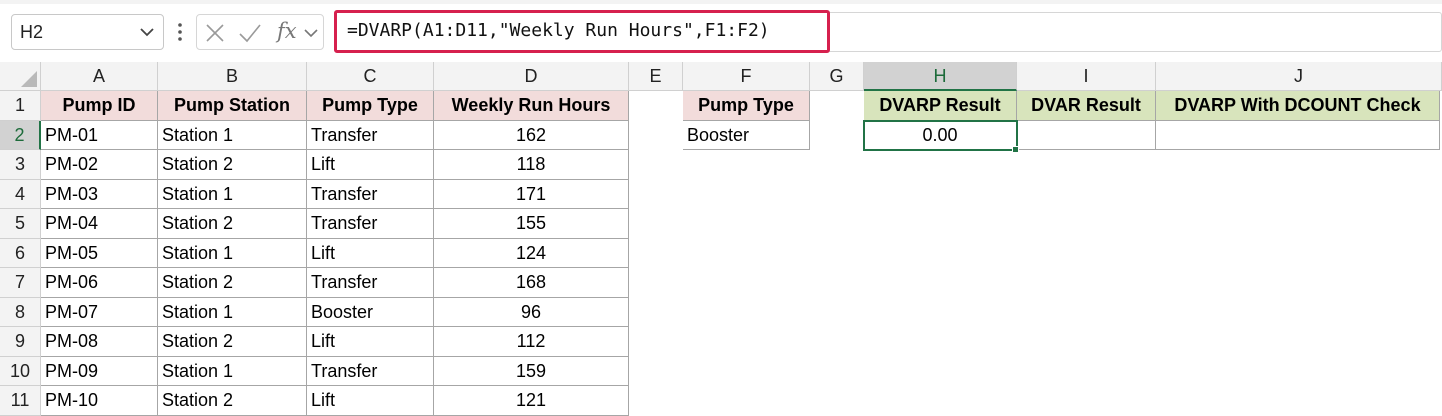 The width and height of the screenshot is (1442, 416). I want to click on table-cell-pump-id: PM-01, so click(99, 135).